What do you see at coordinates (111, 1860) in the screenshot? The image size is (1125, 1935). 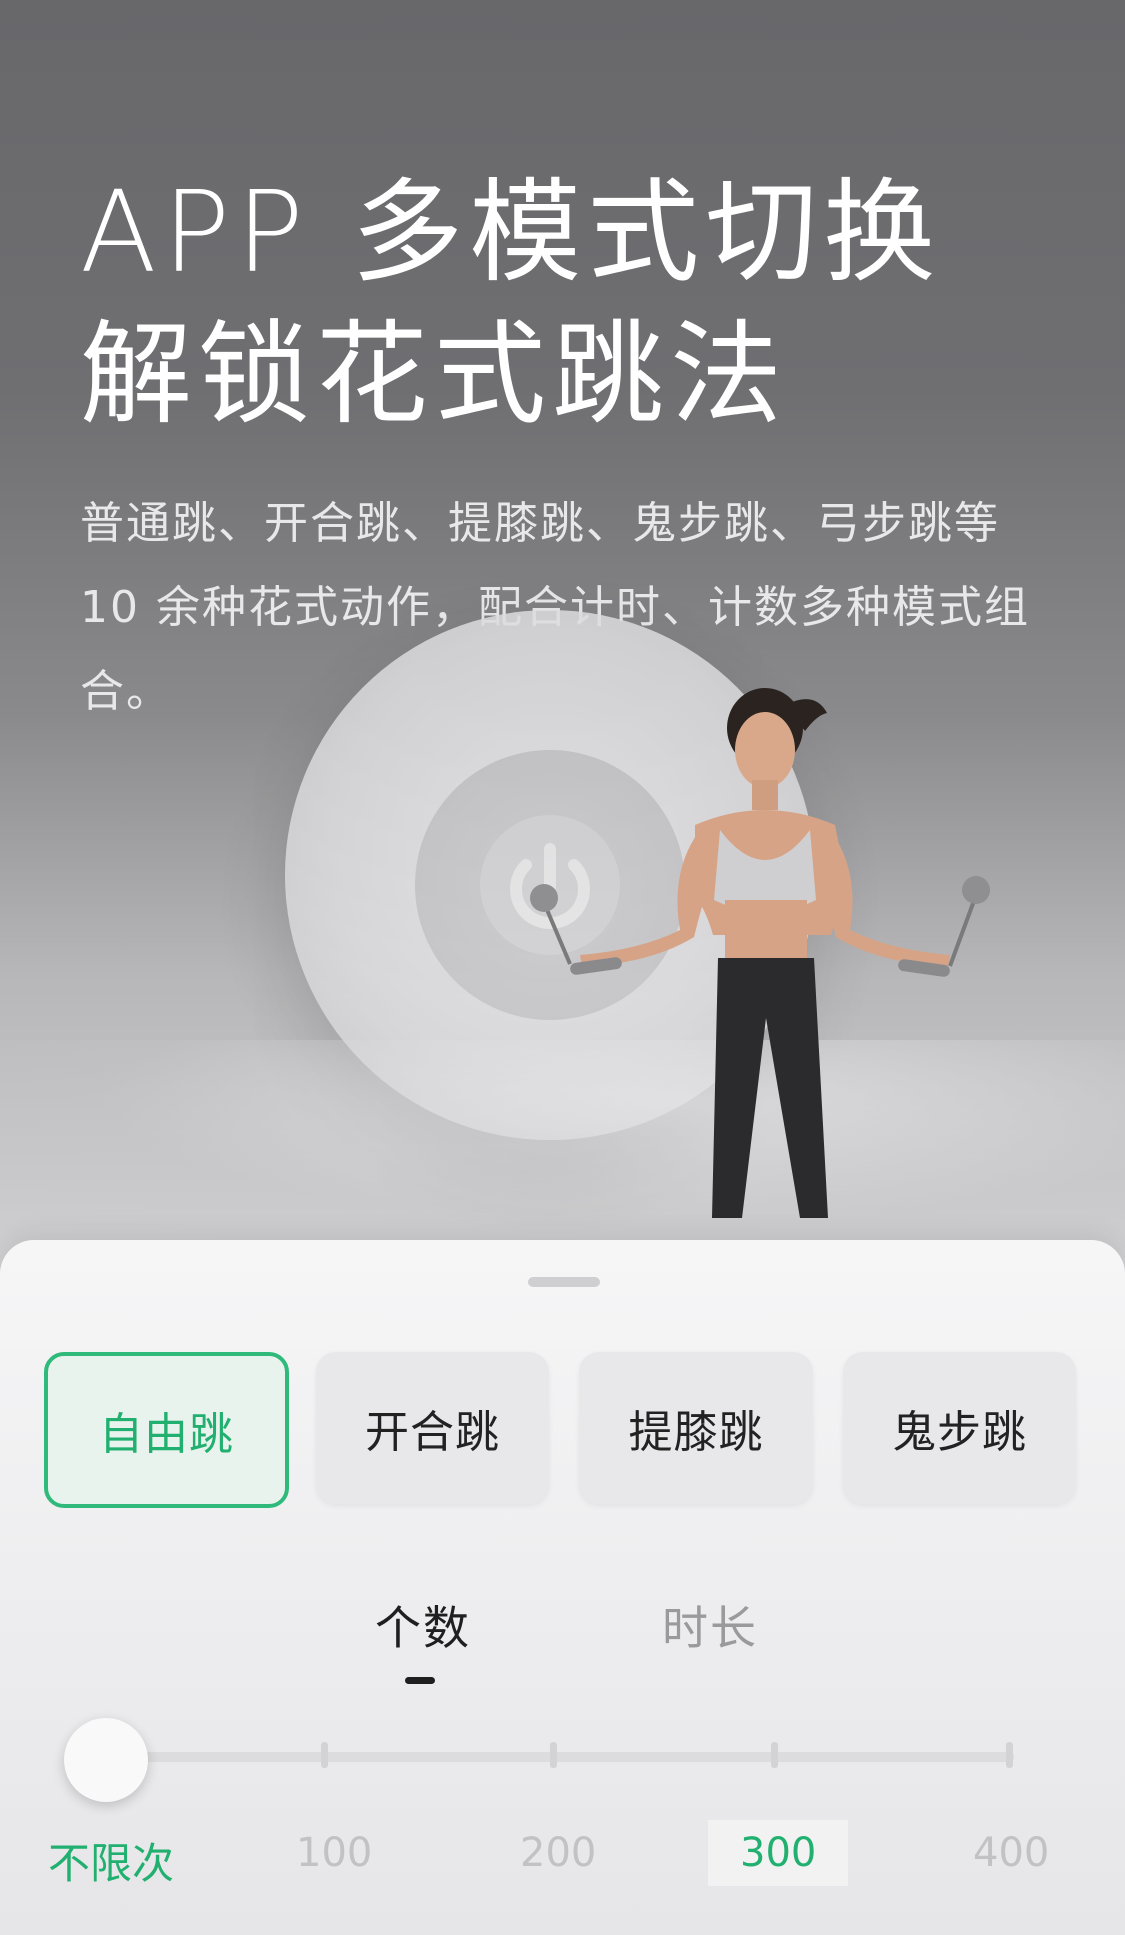 I see `slider-label-unlimited: 不限次` at bounding box center [111, 1860].